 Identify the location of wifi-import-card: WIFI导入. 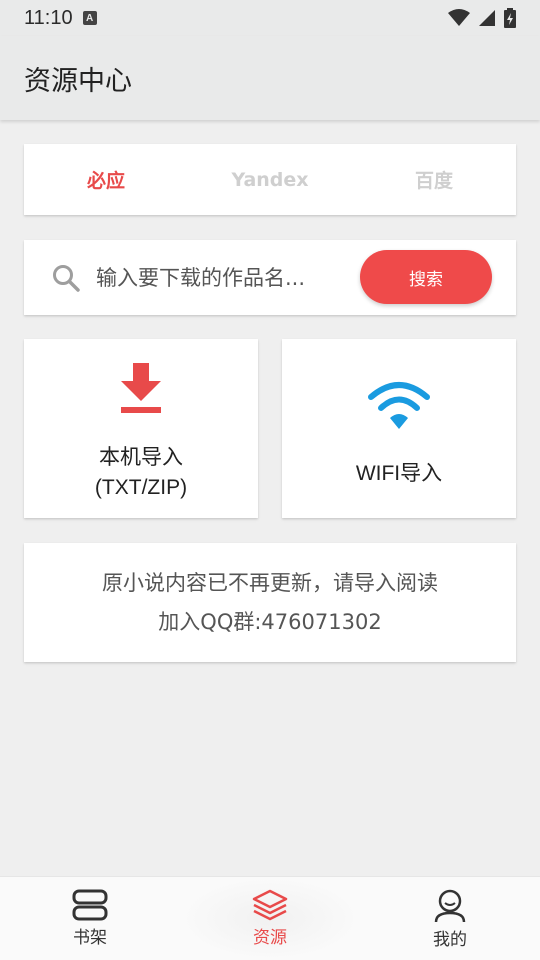
(399, 428).